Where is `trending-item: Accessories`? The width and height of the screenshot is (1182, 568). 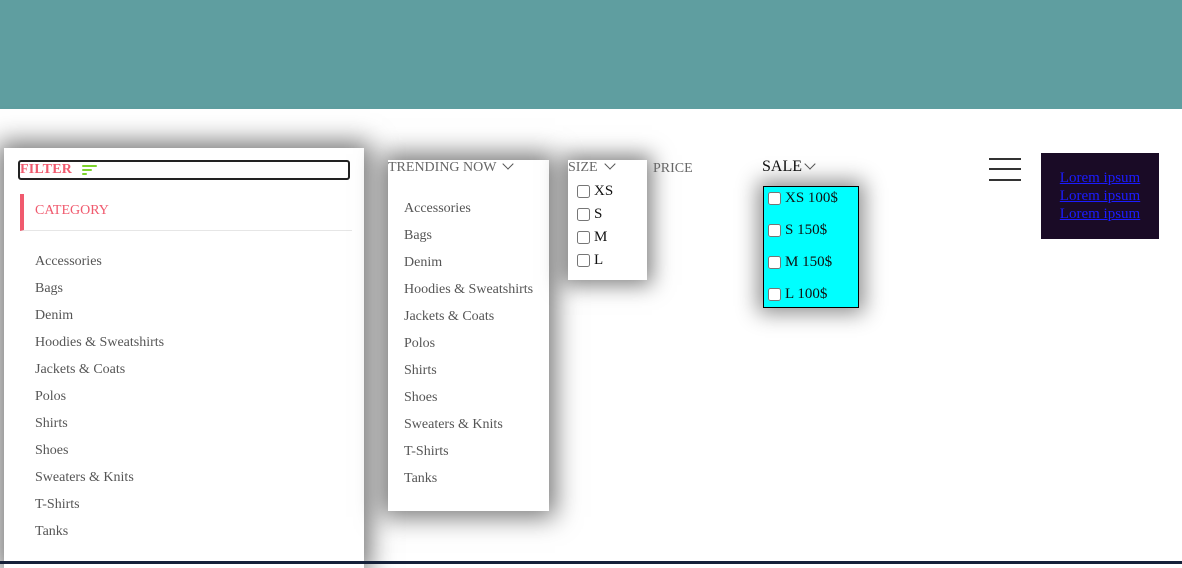 trending-item: Accessories is located at coordinates (468, 213).